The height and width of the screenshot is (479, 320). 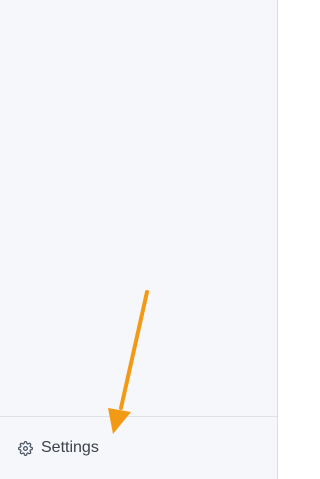 What do you see at coordinates (25, 448) in the screenshot?
I see `gear-icon` at bounding box center [25, 448].